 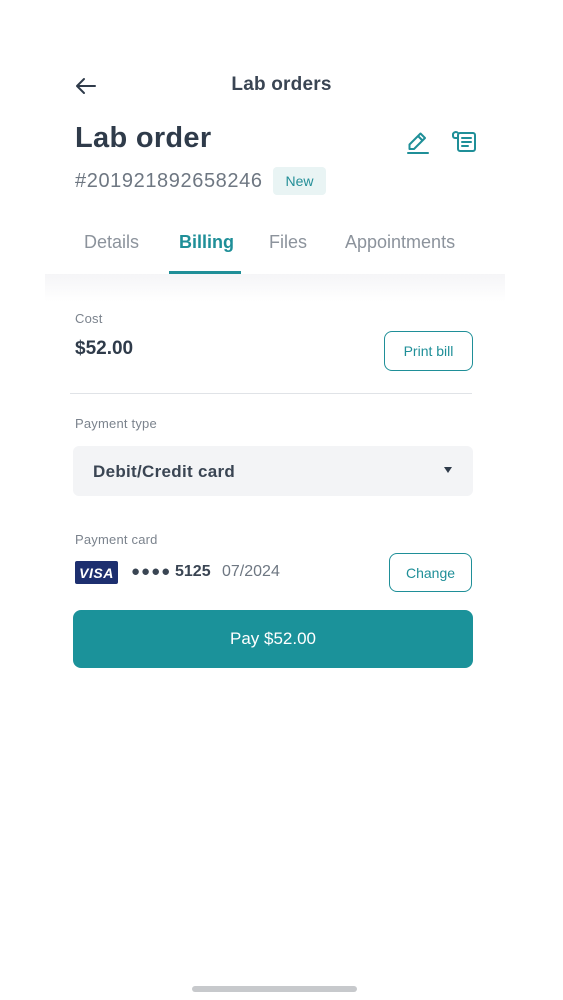 I want to click on visa-logo: VISA, so click(x=96, y=572).